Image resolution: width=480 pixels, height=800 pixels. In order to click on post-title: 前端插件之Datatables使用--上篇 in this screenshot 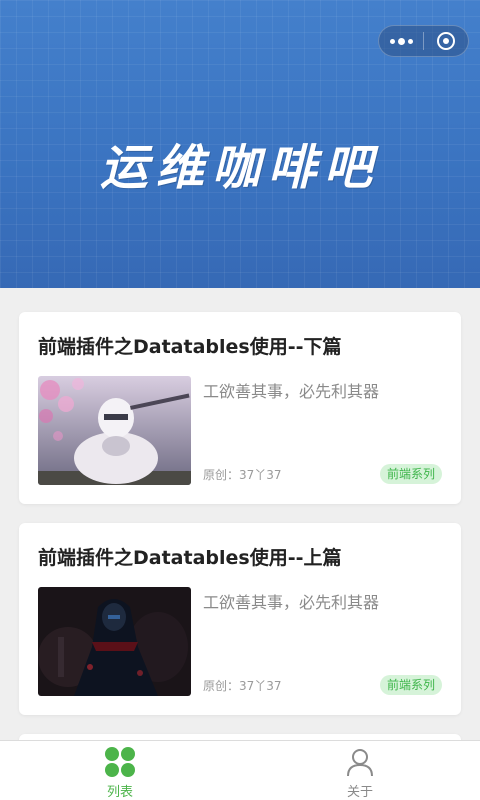, I will do `click(189, 556)`.